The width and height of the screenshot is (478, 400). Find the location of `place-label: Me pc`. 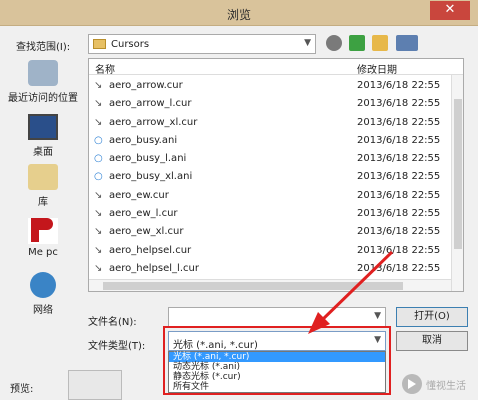

place-label: Me pc is located at coordinates (43, 252).